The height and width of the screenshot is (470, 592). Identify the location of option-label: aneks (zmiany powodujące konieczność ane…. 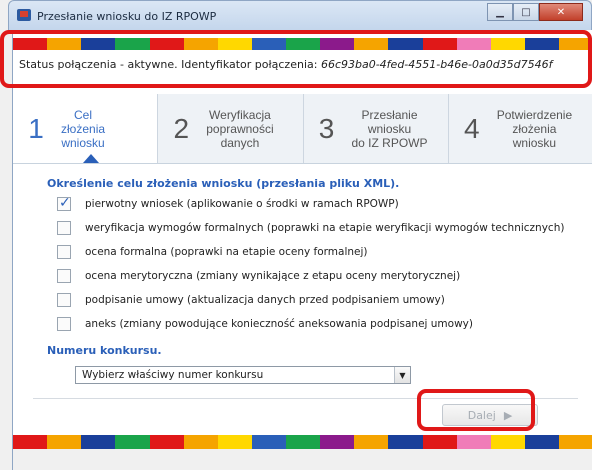
(279, 324).